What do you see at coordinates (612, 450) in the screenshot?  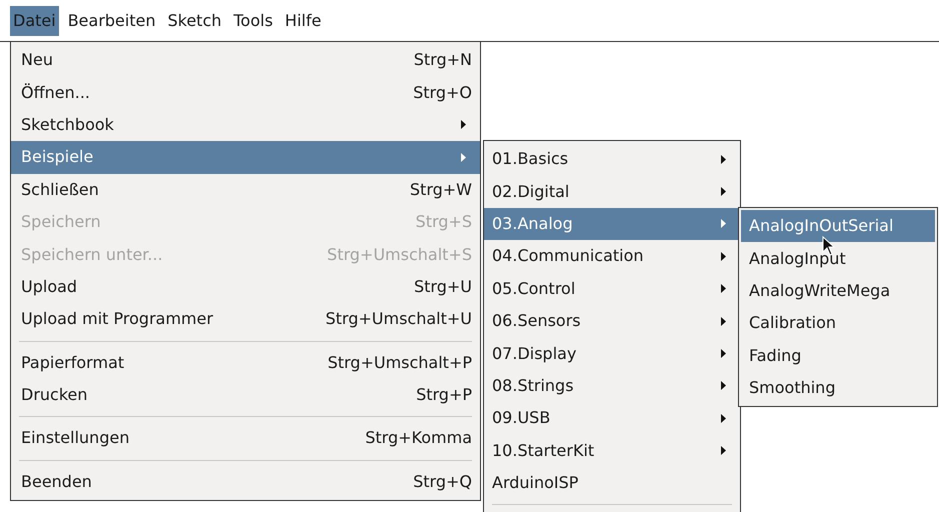 I see `menu-item: 10.StarterKit` at bounding box center [612, 450].